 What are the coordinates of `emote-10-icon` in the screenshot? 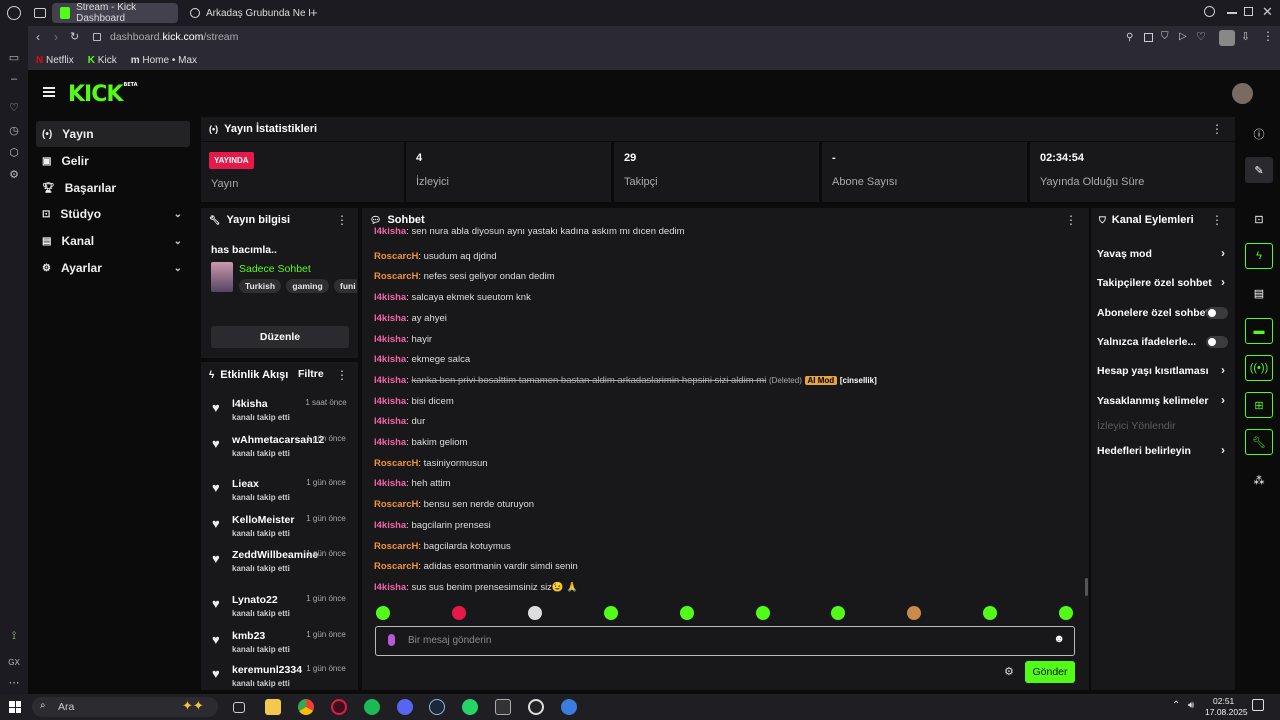 It's located at (1066, 613).